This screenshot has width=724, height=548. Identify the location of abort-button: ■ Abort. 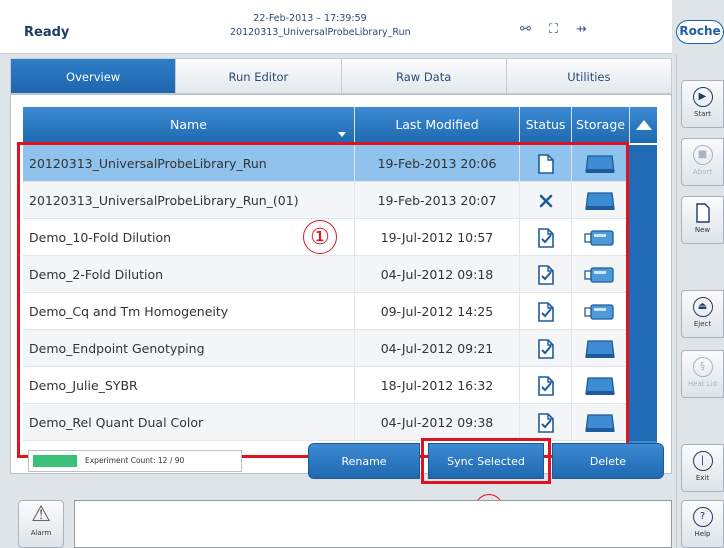
(702, 162).